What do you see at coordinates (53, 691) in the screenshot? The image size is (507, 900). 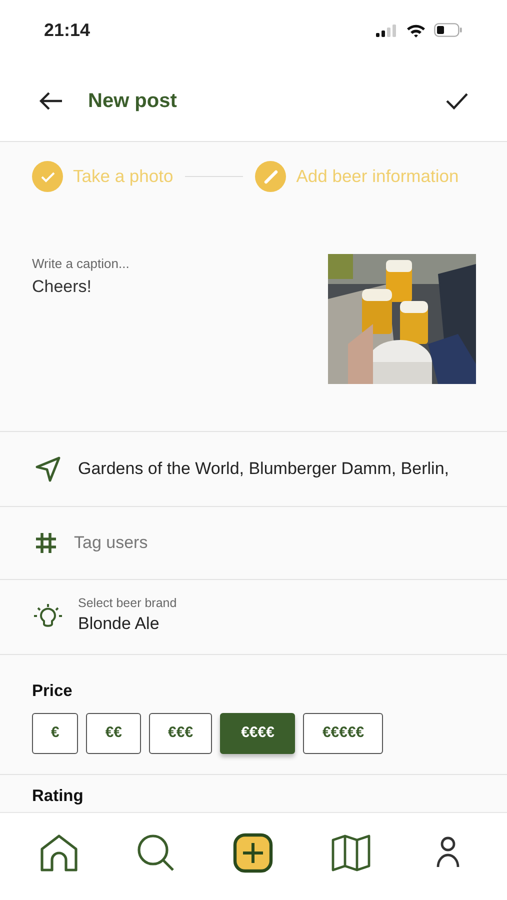 I see `section-title: Price` at bounding box center [53, 691].